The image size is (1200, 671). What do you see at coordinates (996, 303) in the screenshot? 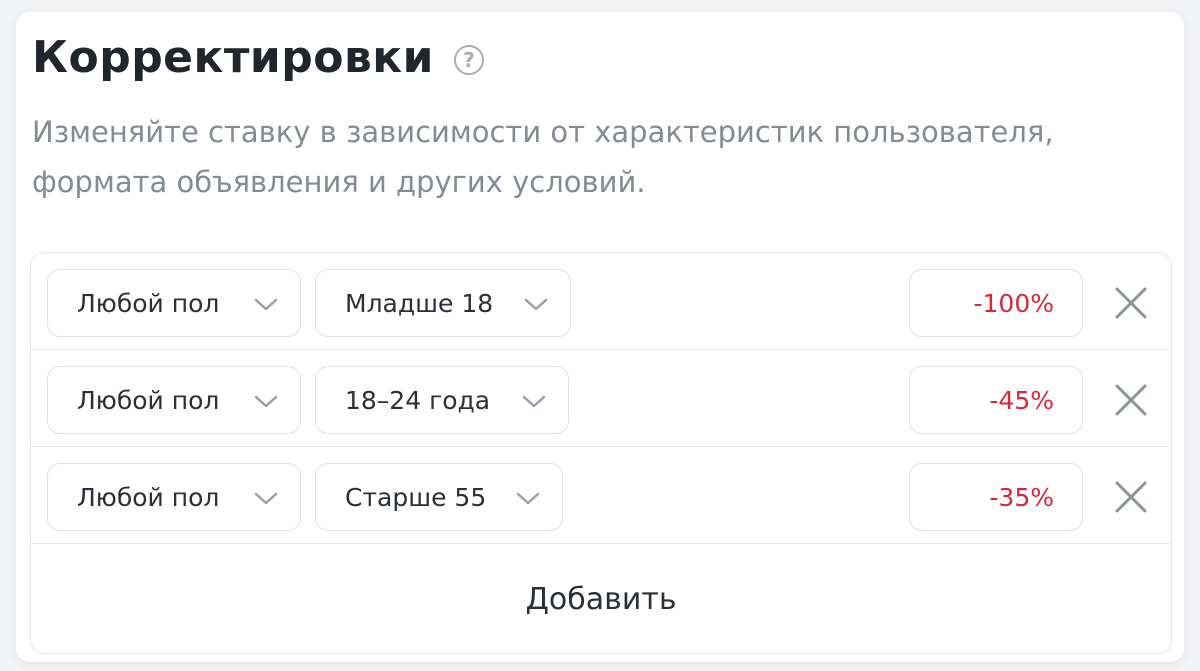
I see `percent-input: -100%` at bounding box center [996, 303].